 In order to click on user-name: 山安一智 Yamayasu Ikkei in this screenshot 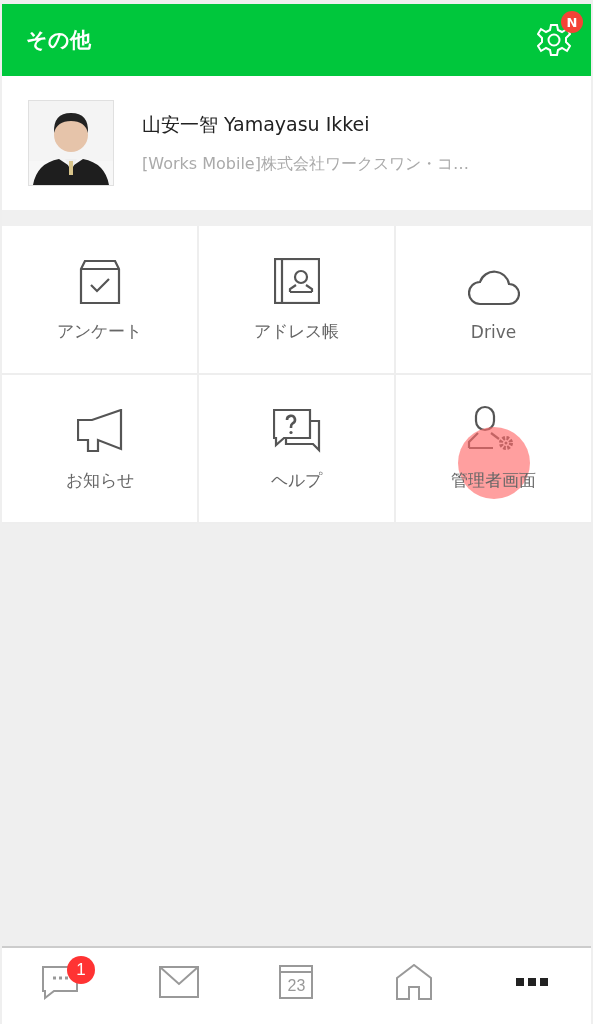, I will do `click(256, 124)`.